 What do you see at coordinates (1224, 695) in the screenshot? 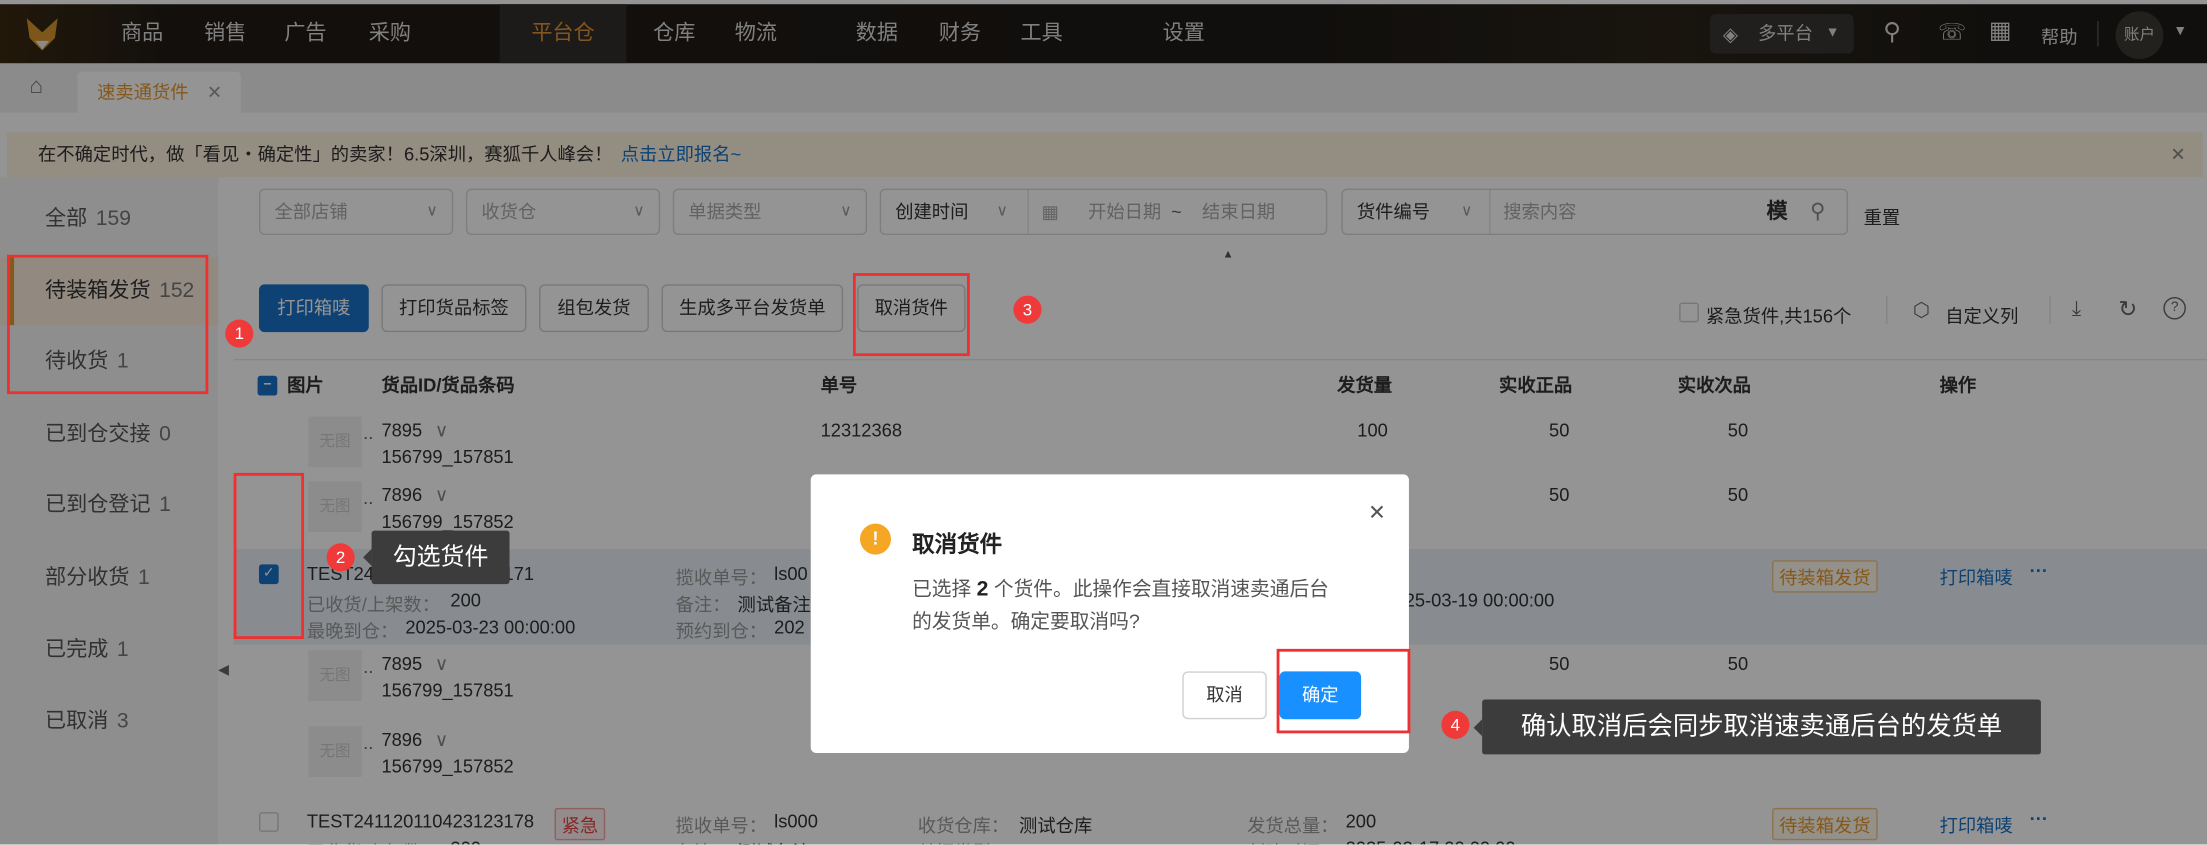
I see `dialog-cancel-button: 取消` at bounding box center [1224, 695].